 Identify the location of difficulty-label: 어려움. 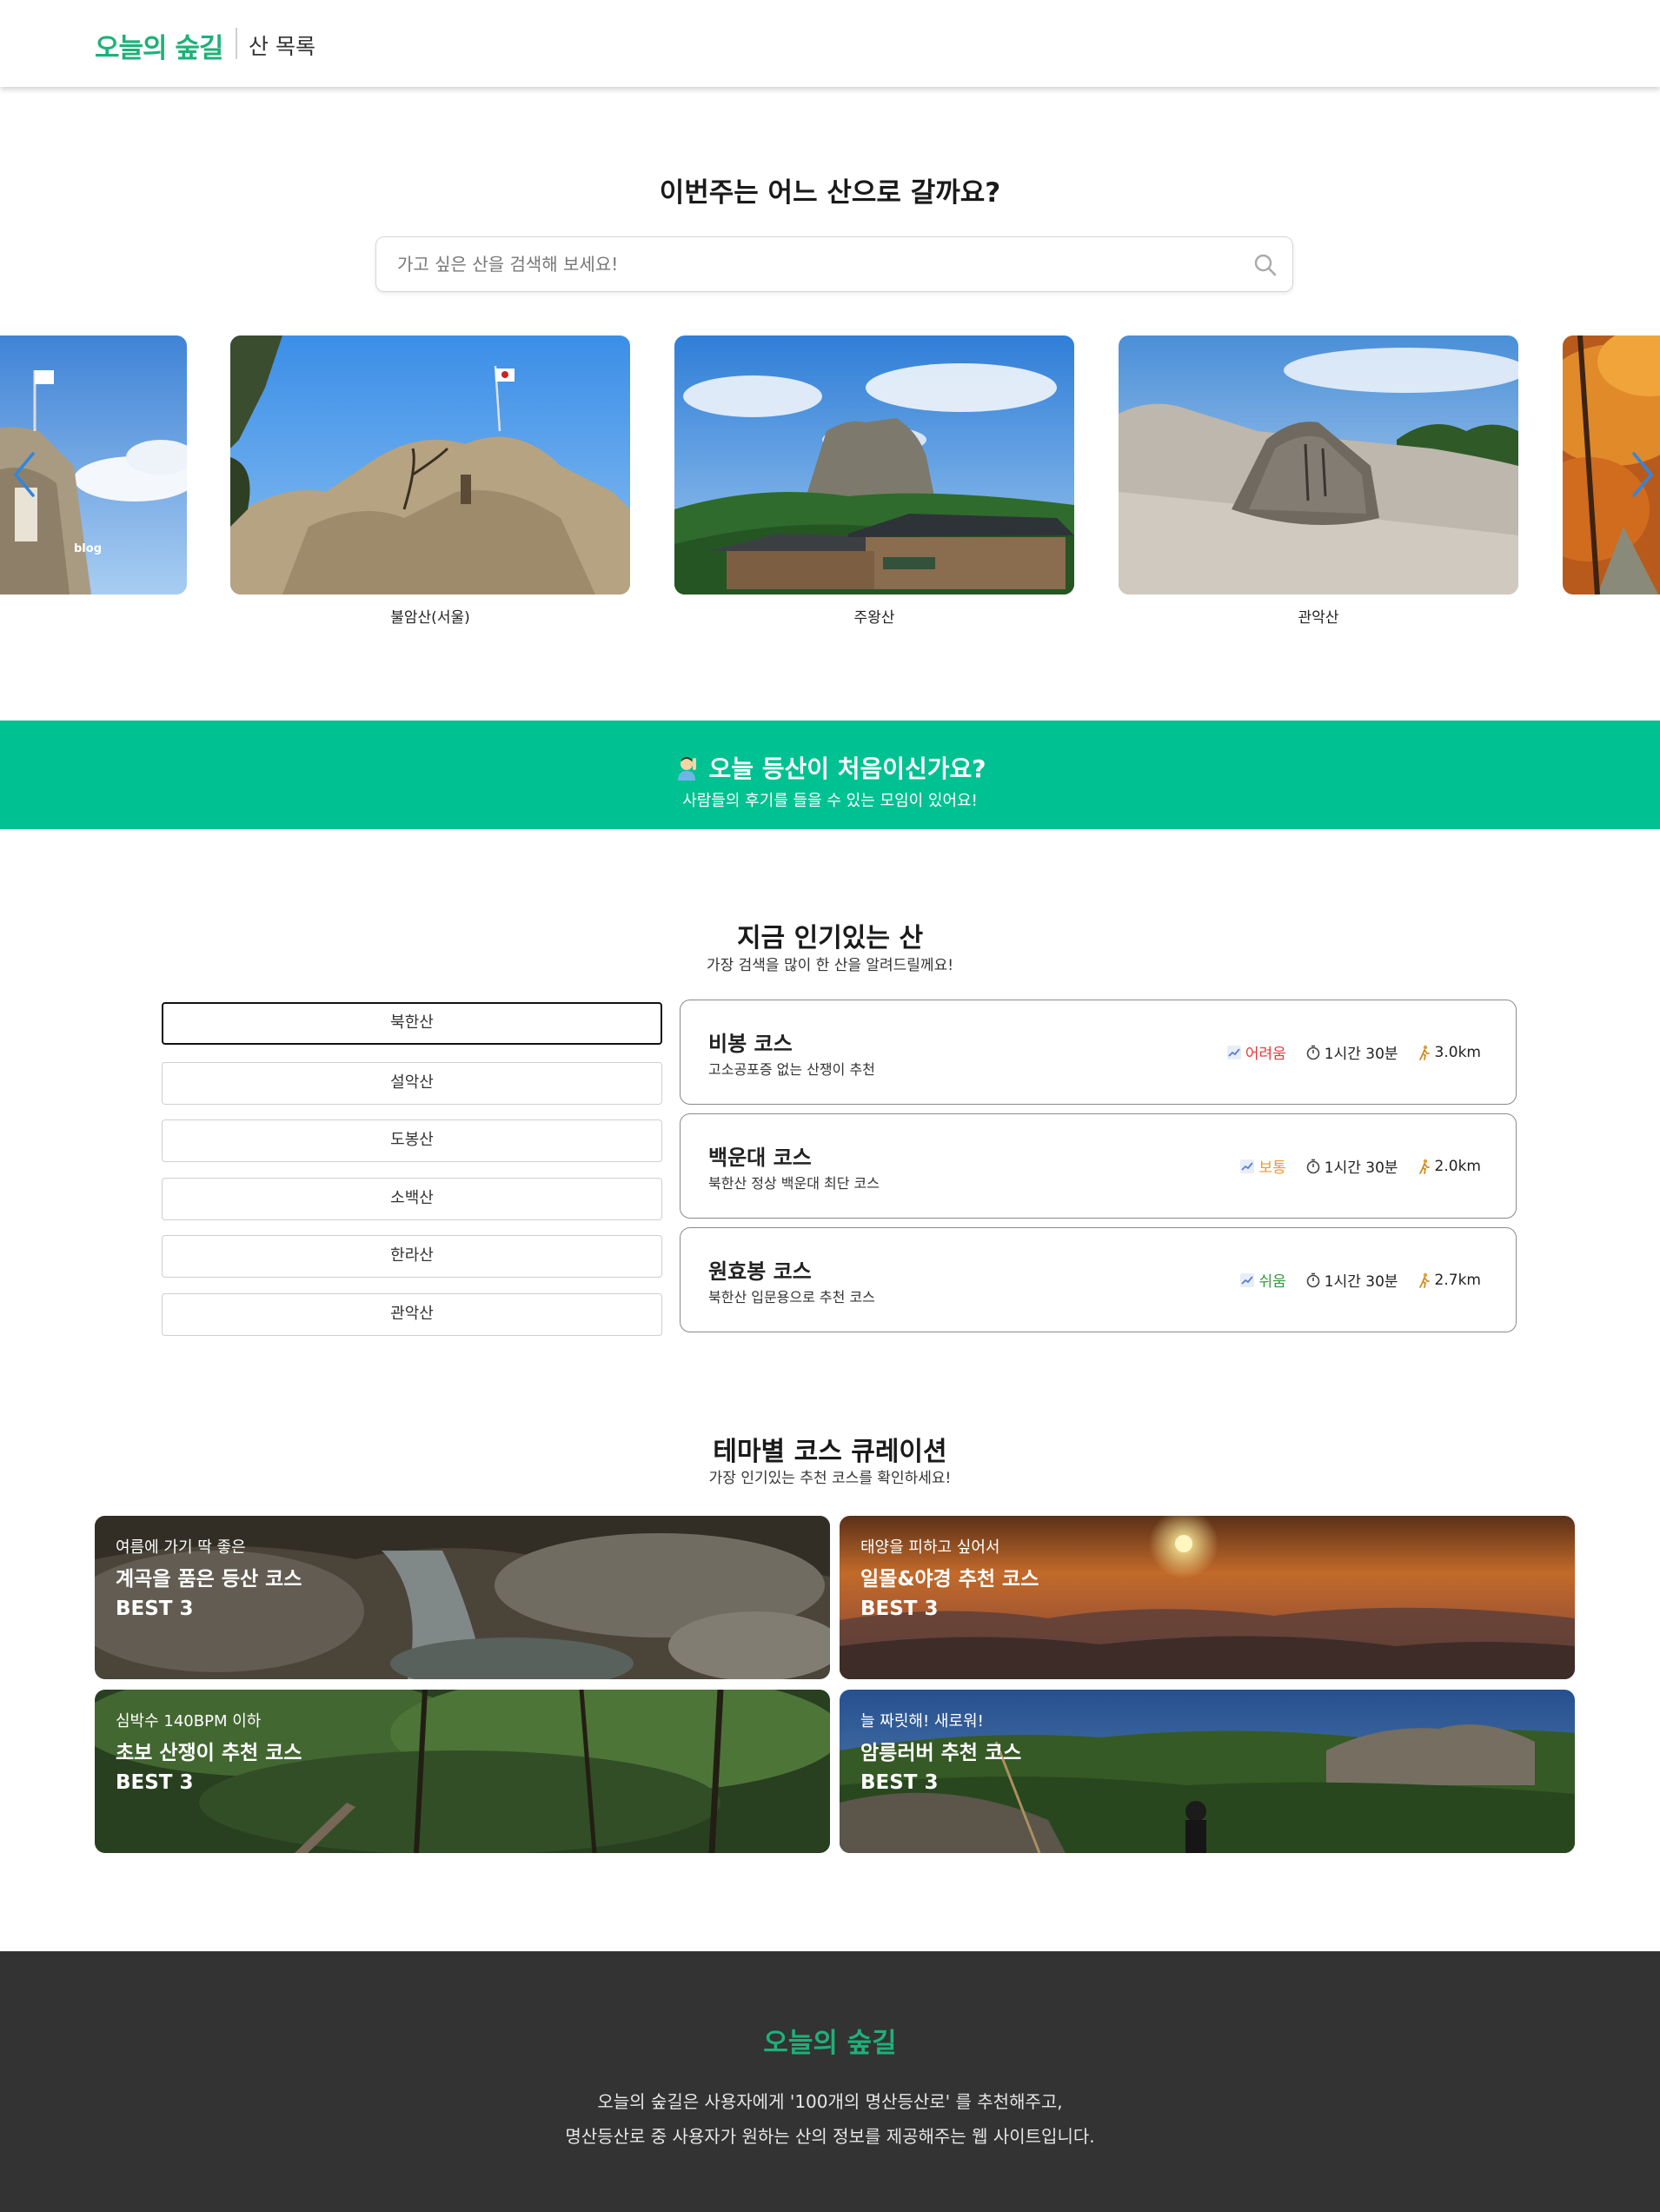
(1266, 1054).